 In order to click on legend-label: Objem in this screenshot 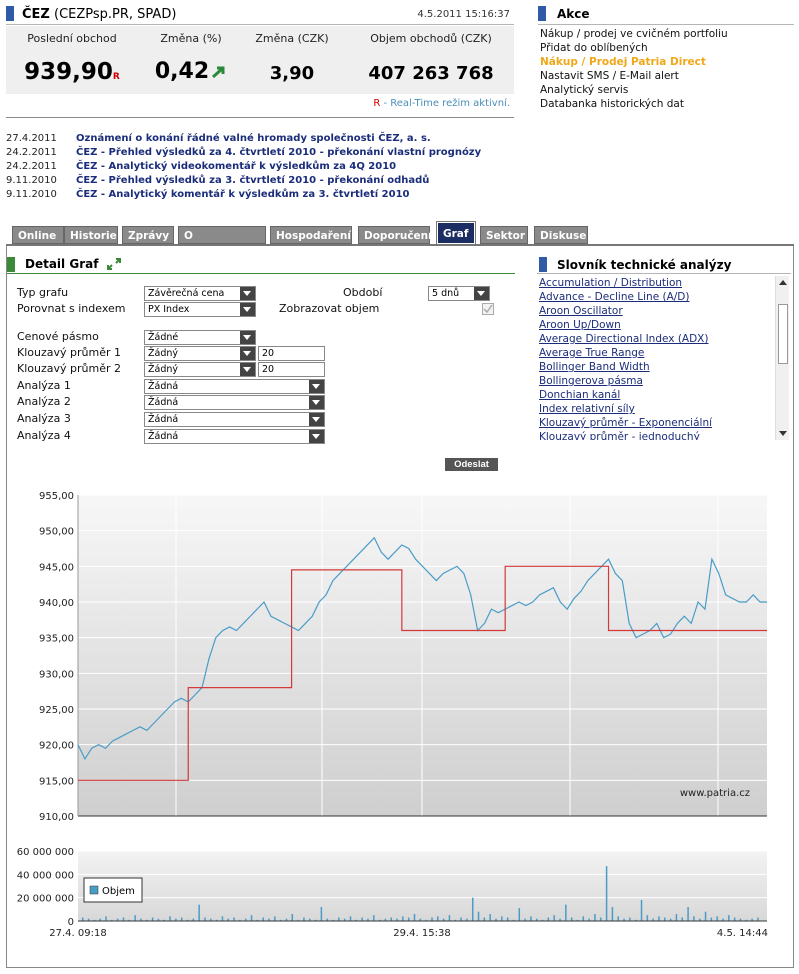, I will do `click(118, 891)`.